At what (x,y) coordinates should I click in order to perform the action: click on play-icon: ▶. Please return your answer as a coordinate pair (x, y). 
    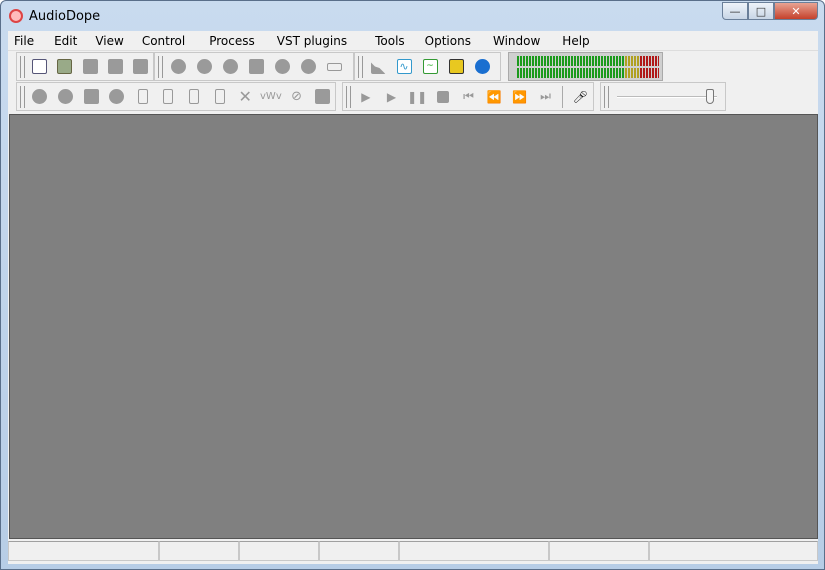
    Looking at the image, I should click on (366, 97).